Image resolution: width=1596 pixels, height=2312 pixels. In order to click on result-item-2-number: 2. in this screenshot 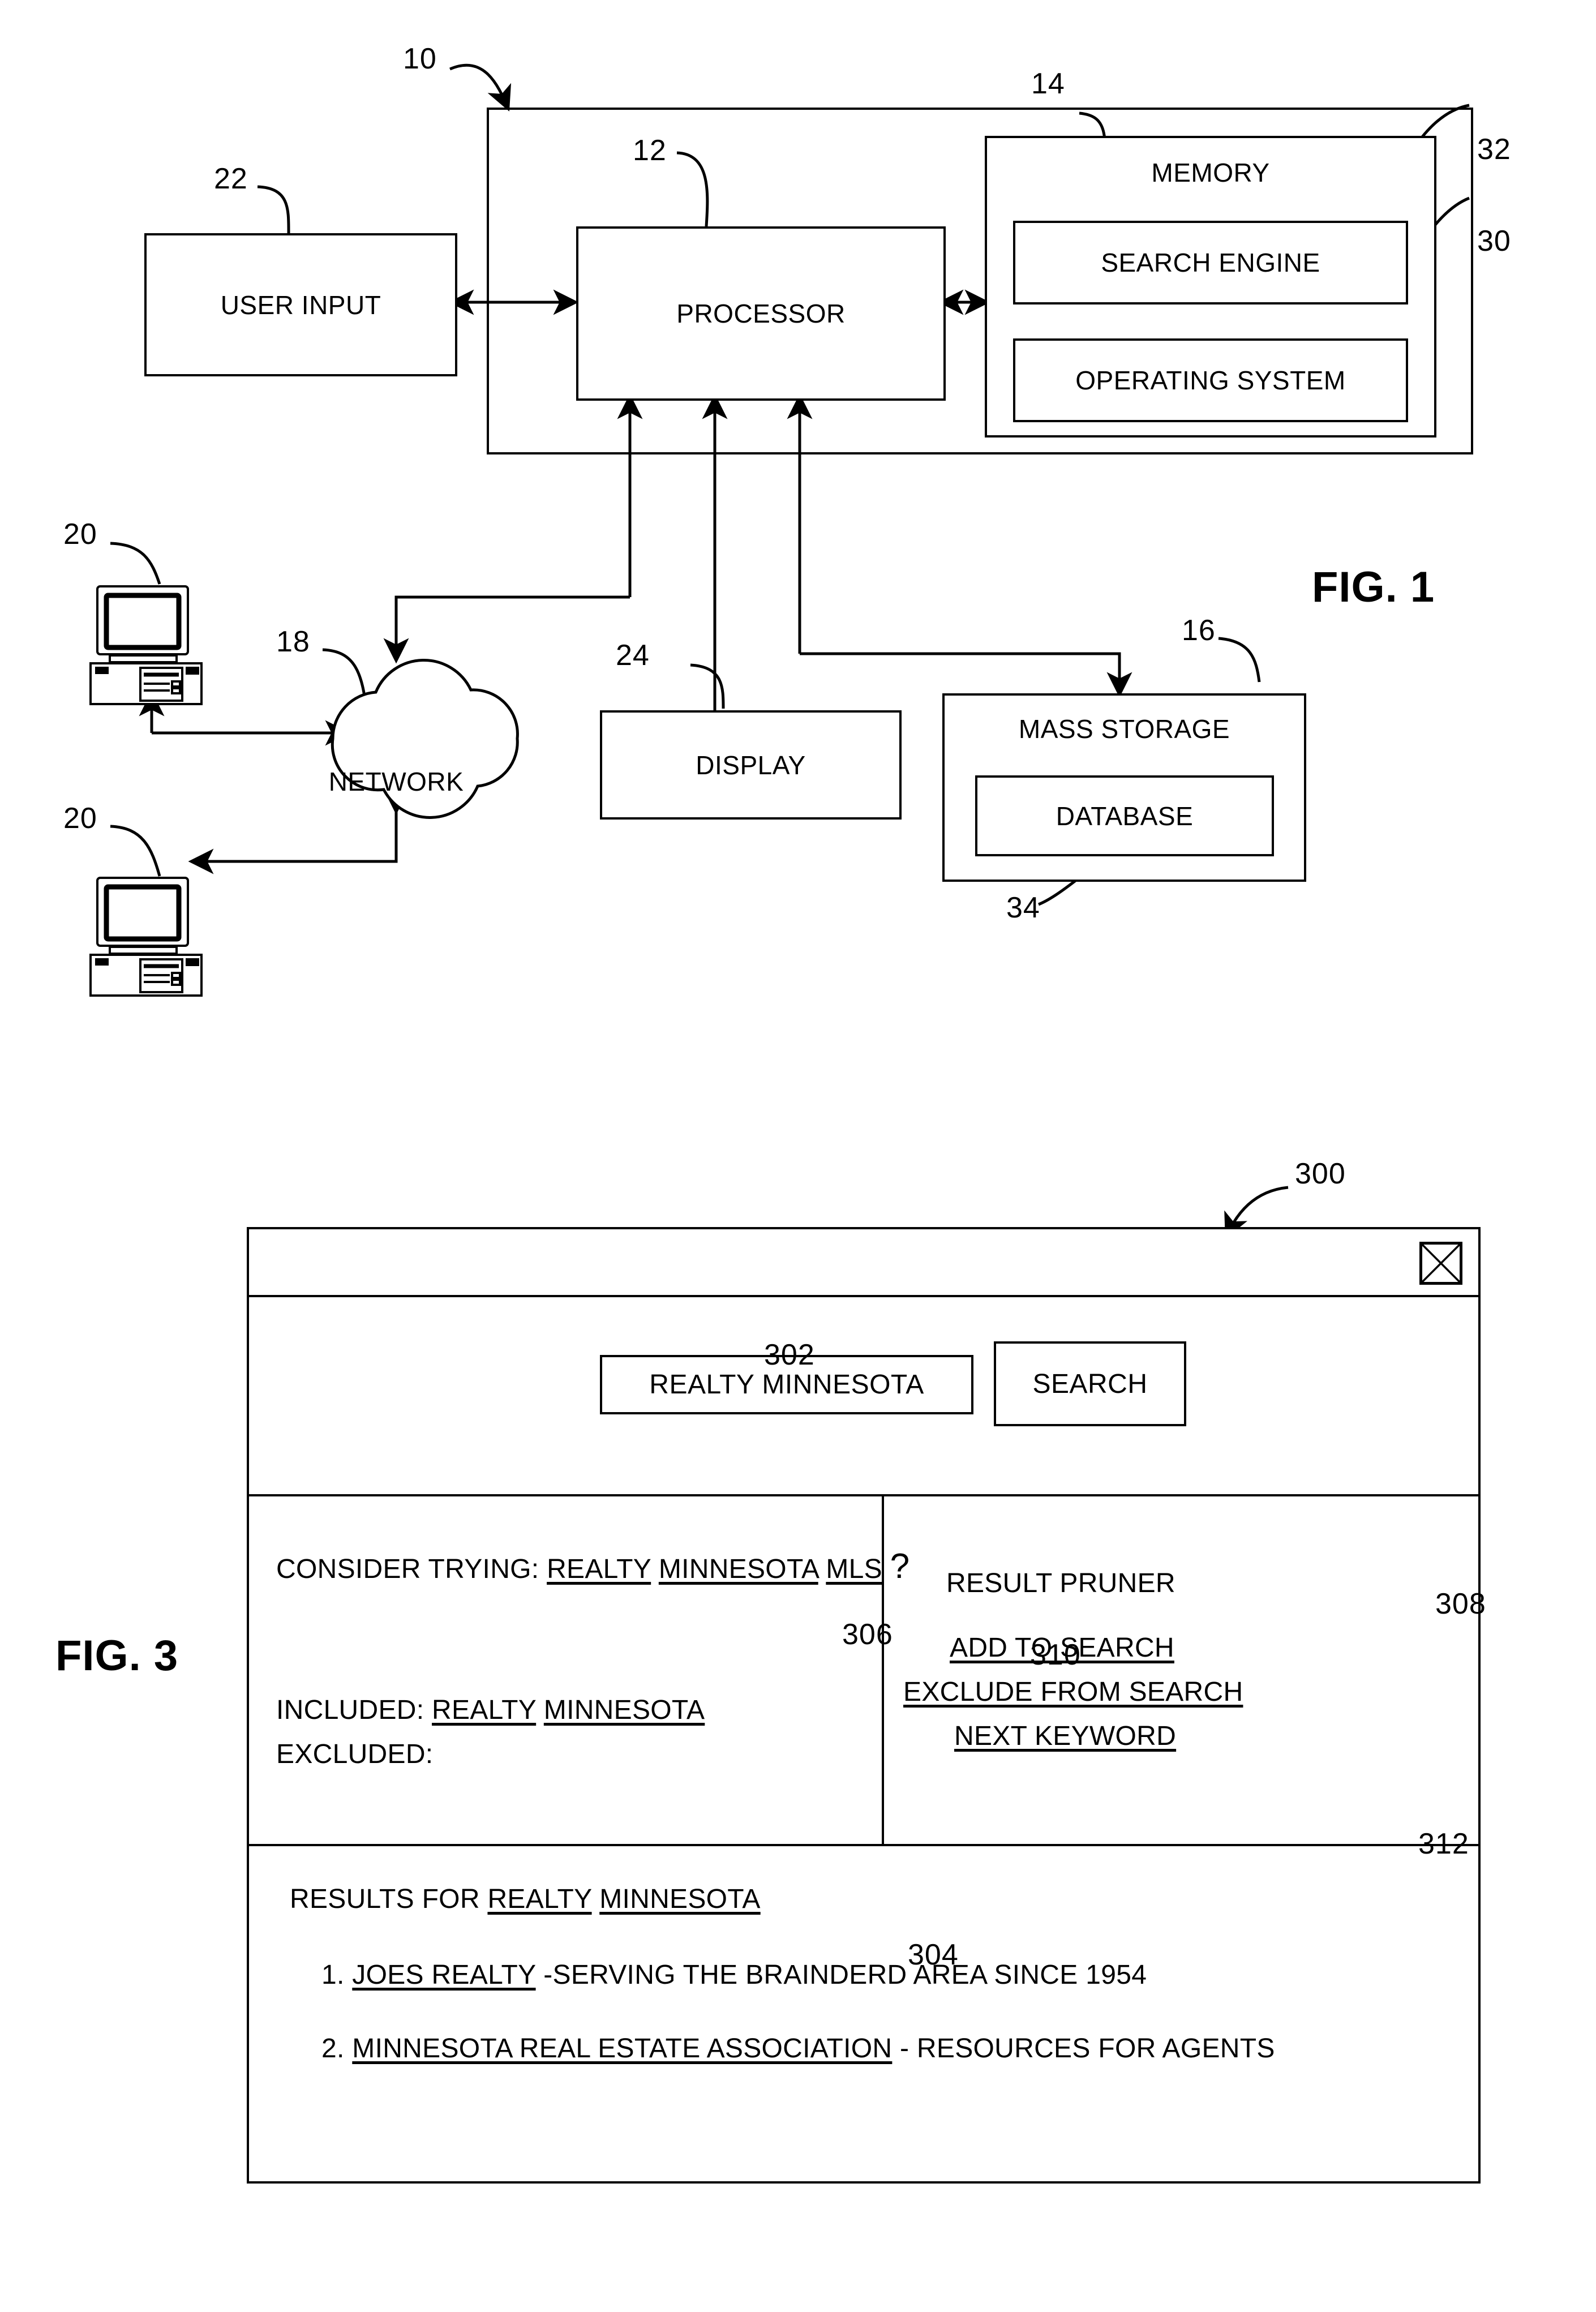, I will do `click(333, 2049)`.